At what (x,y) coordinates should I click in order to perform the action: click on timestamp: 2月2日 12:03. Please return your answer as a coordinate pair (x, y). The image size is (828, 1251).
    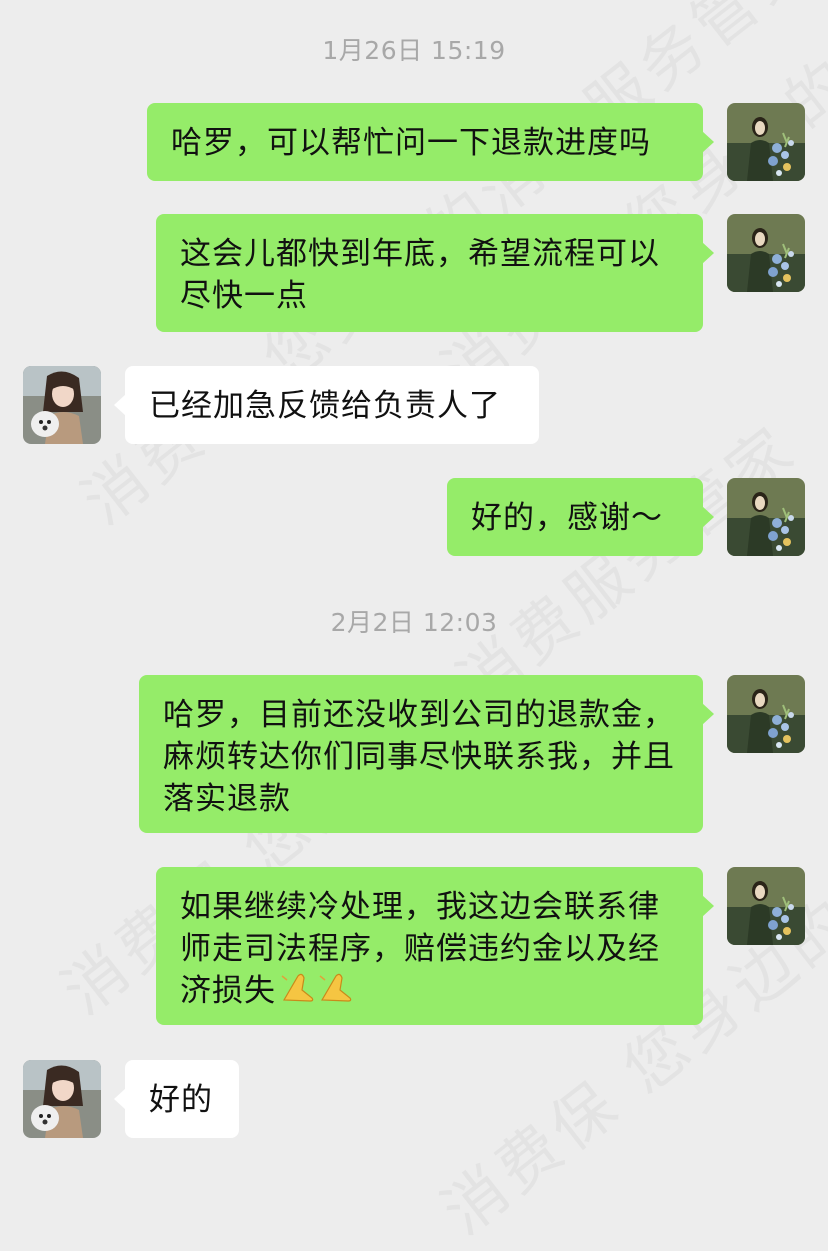
    Looking at the image, I should click on (414, 622).